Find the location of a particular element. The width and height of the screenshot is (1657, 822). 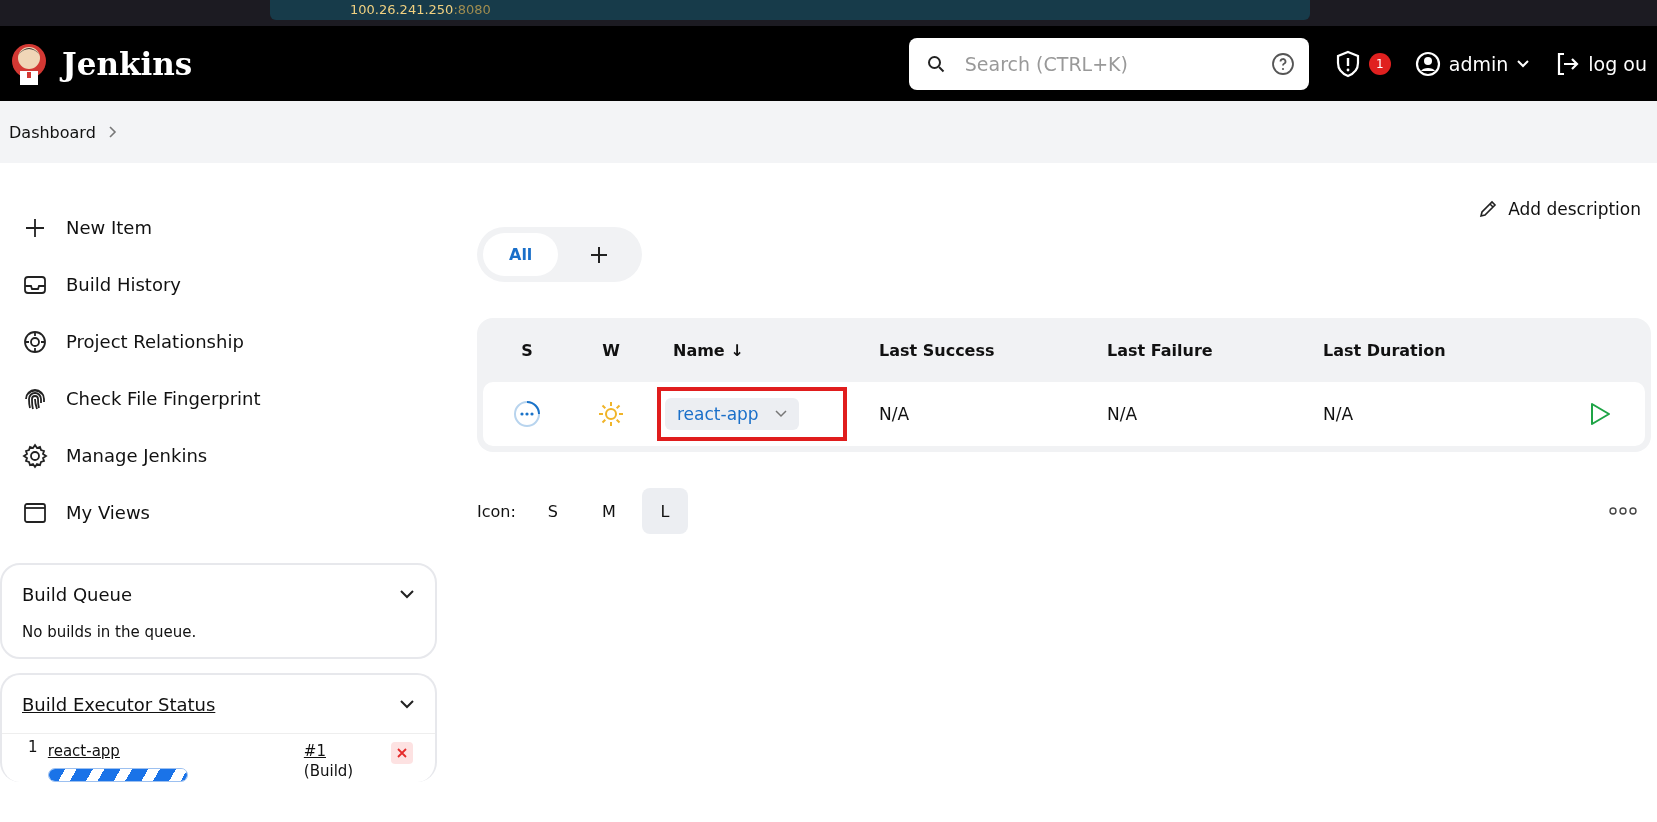

sidebar-item: New Item is located at coordinates (229, 227).